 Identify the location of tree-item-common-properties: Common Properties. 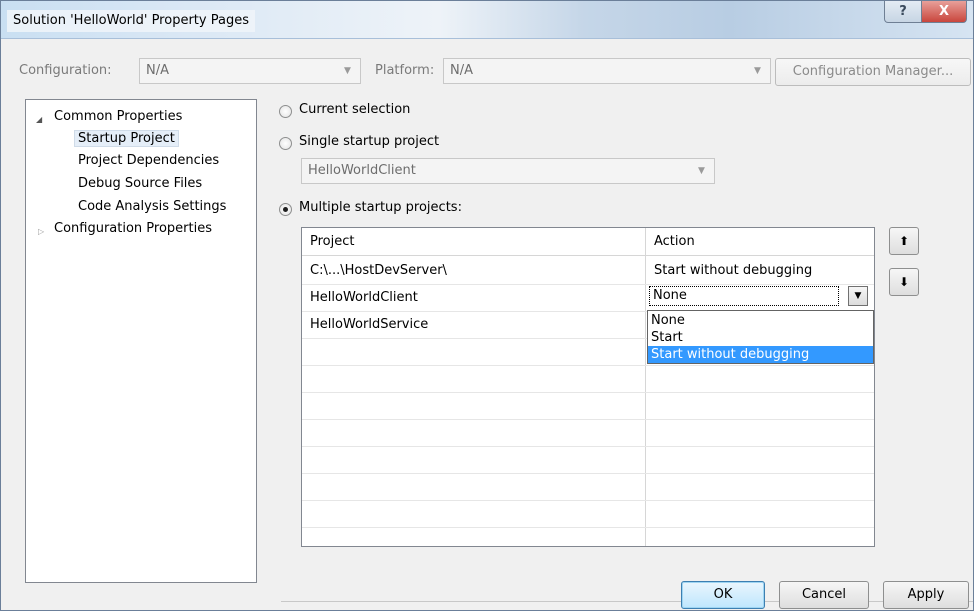
(118, 116).